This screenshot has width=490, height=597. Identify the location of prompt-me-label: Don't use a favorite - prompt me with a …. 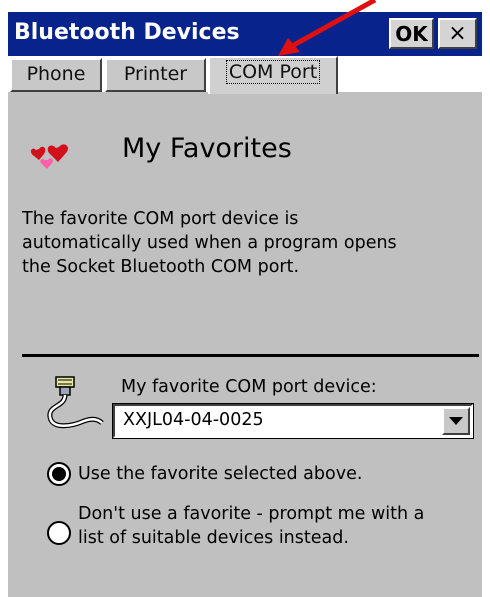
(251, 526).